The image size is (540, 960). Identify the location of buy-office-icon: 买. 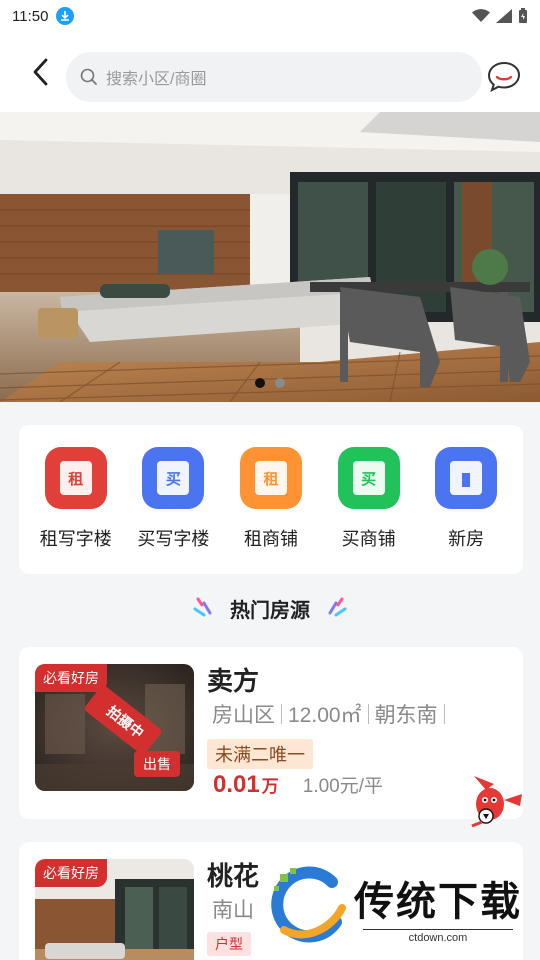
(173, 478).